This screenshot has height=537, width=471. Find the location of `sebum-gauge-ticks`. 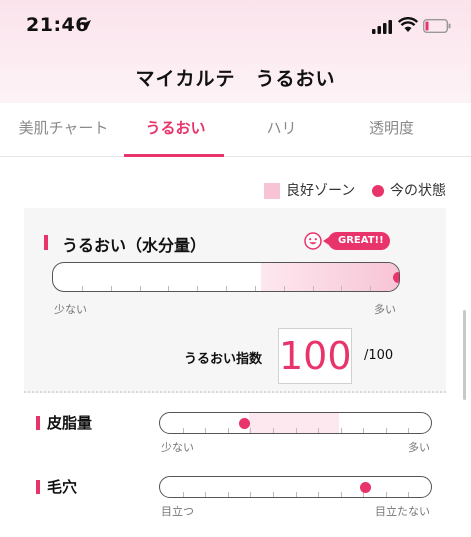

sebum-gauge-ticks is located at coordinates (295, 430).